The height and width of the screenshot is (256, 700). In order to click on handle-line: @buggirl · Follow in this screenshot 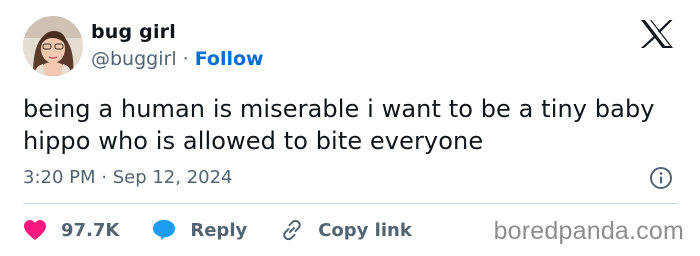, I will do `click(177, 59)`.